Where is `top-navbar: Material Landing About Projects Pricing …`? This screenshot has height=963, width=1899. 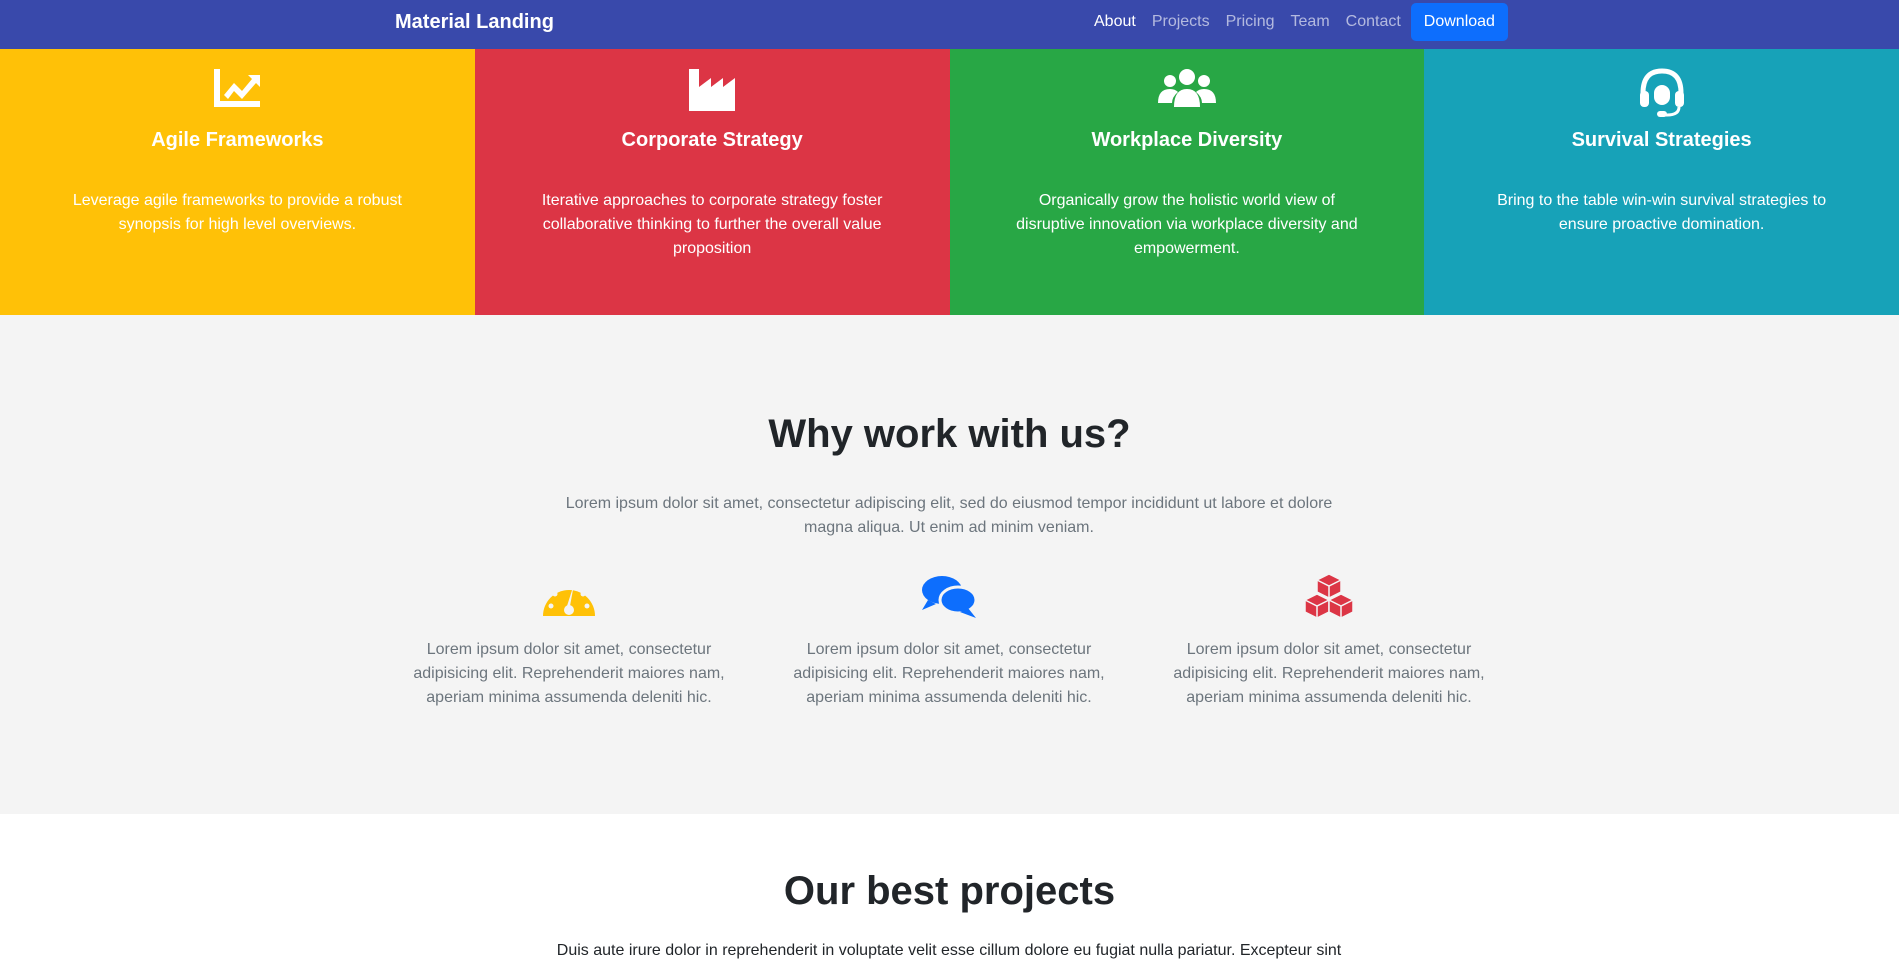
top-navbar: Material Landing About Projects Pricing … is located at coordinates (949, 24).